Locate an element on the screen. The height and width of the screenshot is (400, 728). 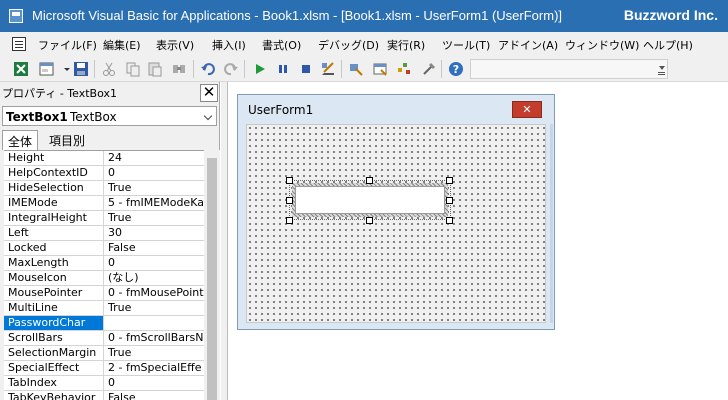
property-row: MultiLine True is located at coordinates (104, 308).